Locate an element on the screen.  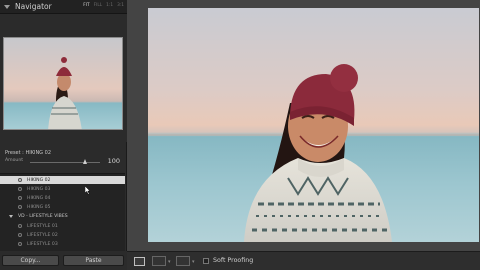
zoom-options: FIT FILL 1:1 3:1 is located at coordinates (103, 5).